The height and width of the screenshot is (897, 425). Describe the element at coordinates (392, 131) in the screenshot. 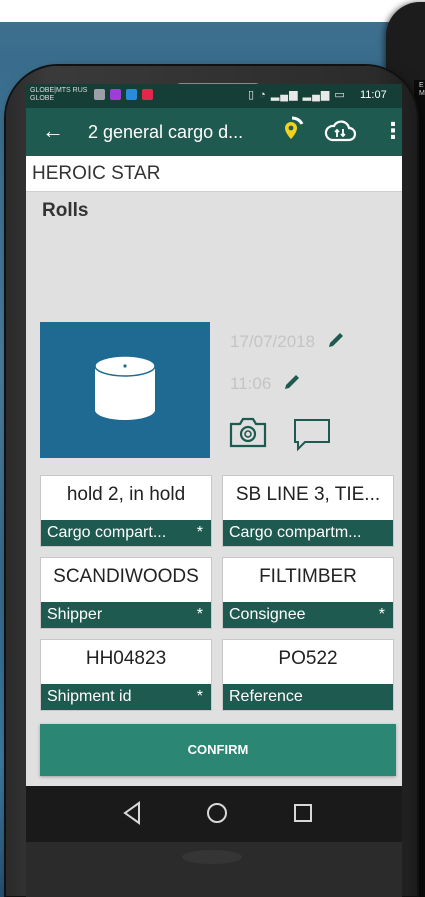

I see `overflow-menu-icon: ⋮` at that location.